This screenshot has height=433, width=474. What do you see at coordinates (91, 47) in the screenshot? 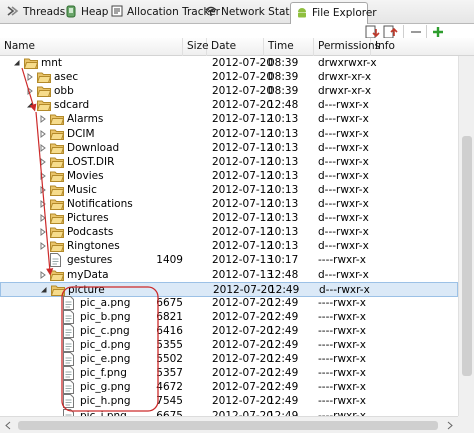
I see `column-header-name: Name` at bounding box center [91, 47].